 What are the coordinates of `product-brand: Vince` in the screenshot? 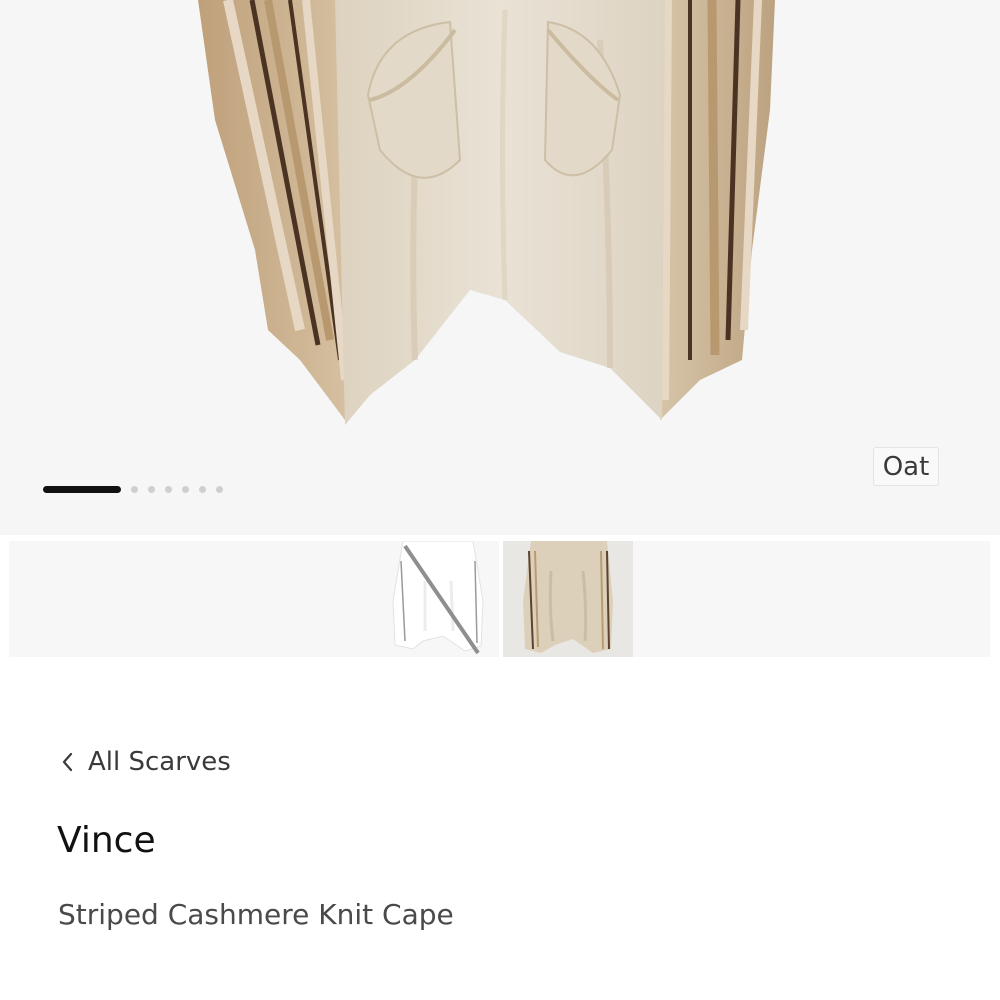 It's located at (106, 840).